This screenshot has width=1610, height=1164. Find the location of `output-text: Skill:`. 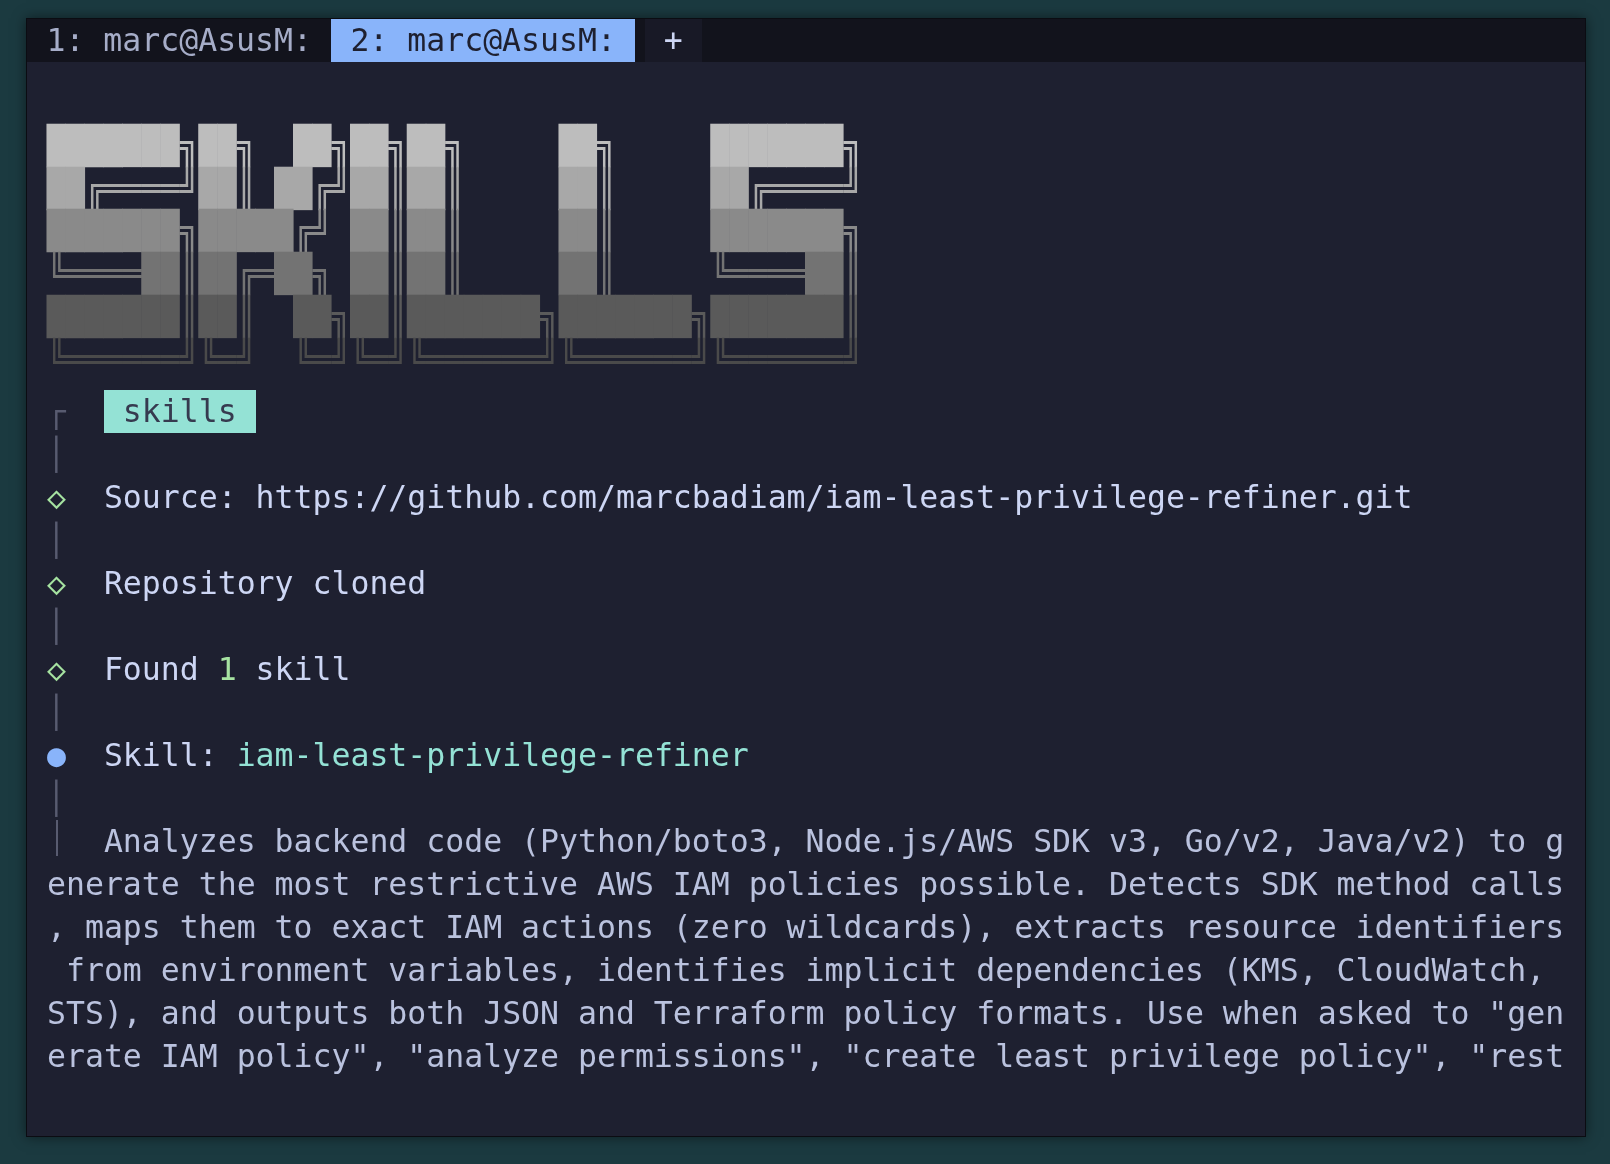

output-text: Skill: is located at coordinates (161, 755).